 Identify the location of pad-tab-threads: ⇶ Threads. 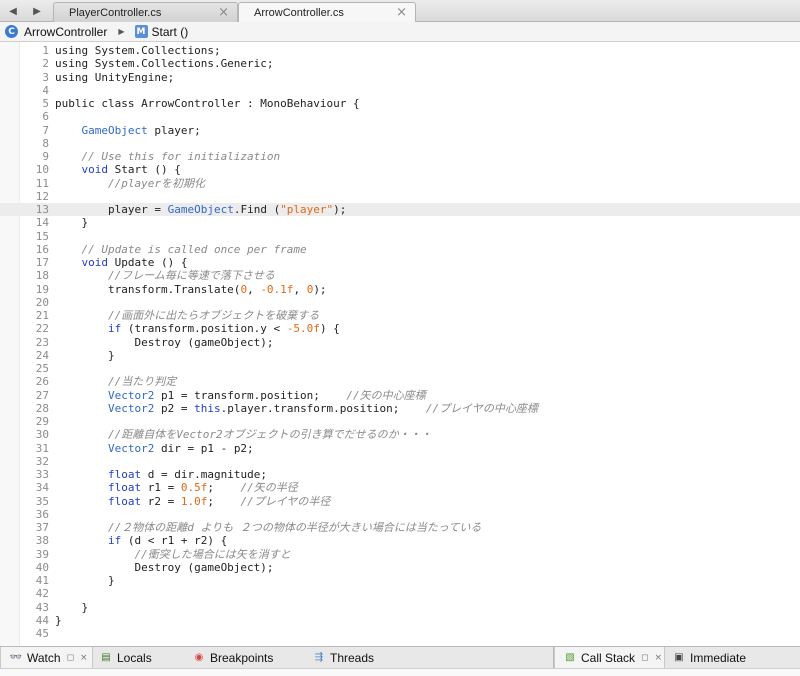
(343, 657).